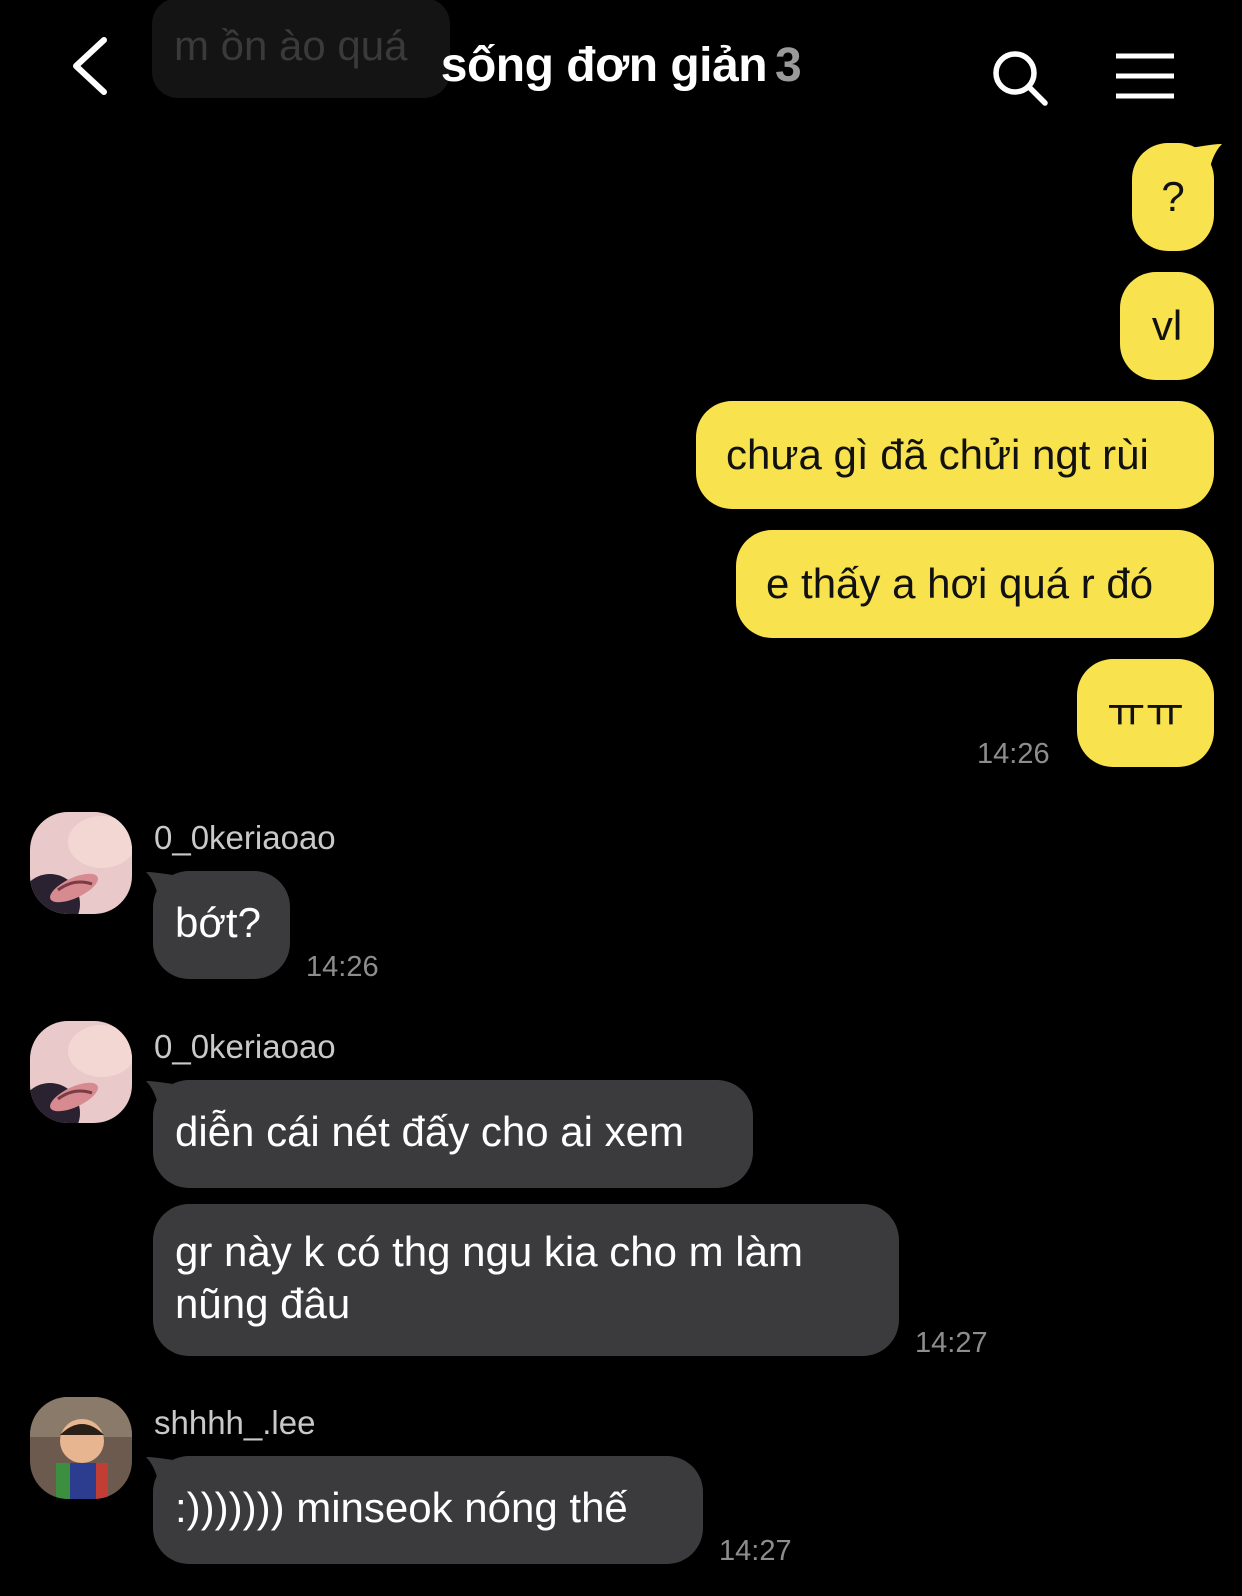 The height and width of the screenshot is (1596, 1242). I want to click on menu-button, so click(1145, 76).